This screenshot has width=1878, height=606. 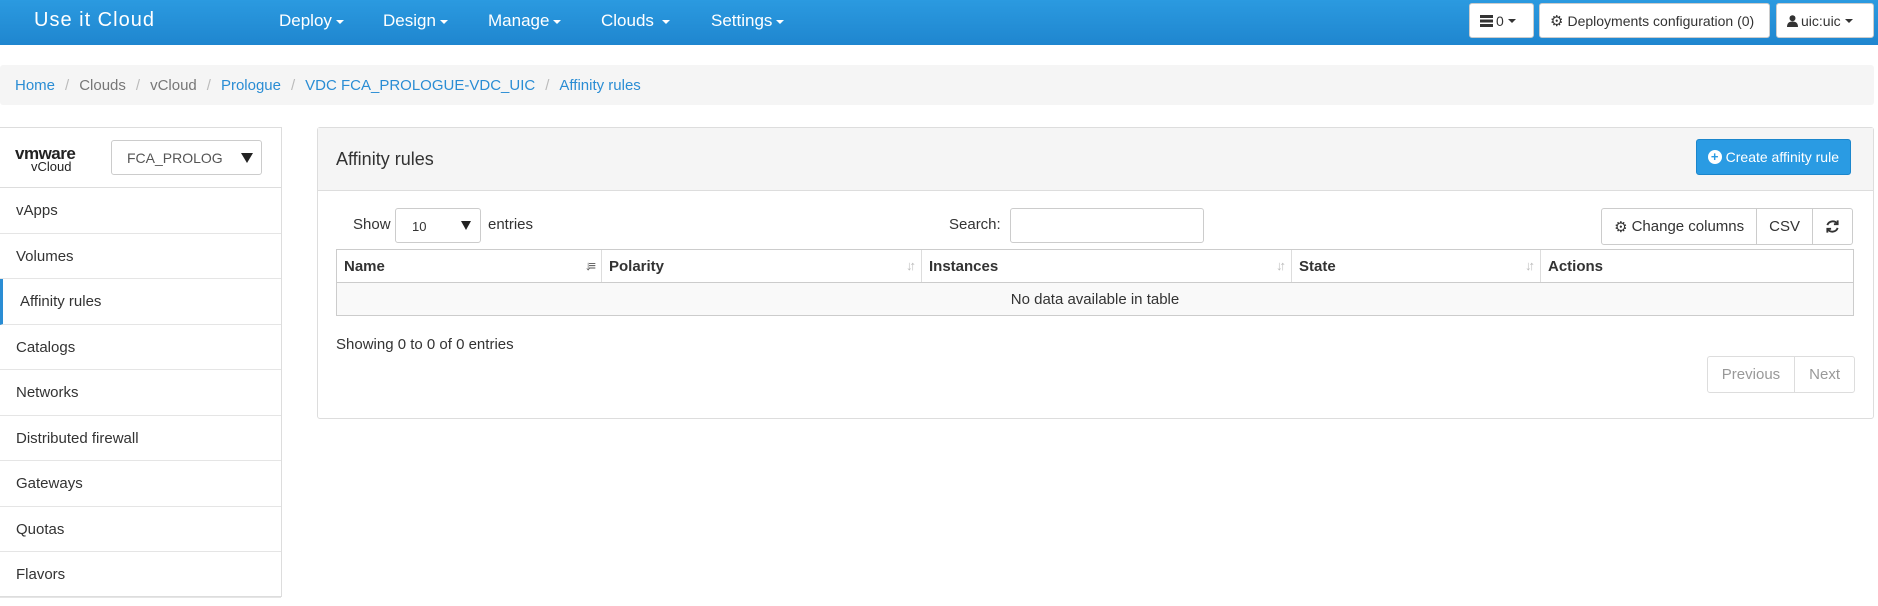 I want to click on nav-deploy: Deploy, so click(x=311, y=21).